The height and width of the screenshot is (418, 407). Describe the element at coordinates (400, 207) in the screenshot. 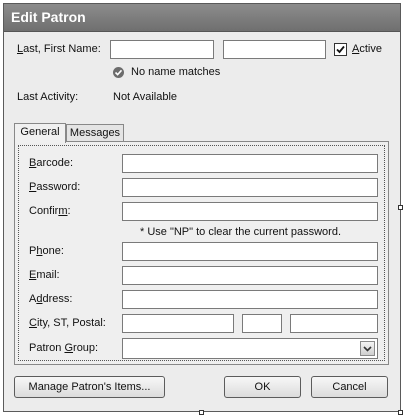

I see `resize-handle-right` at that location.